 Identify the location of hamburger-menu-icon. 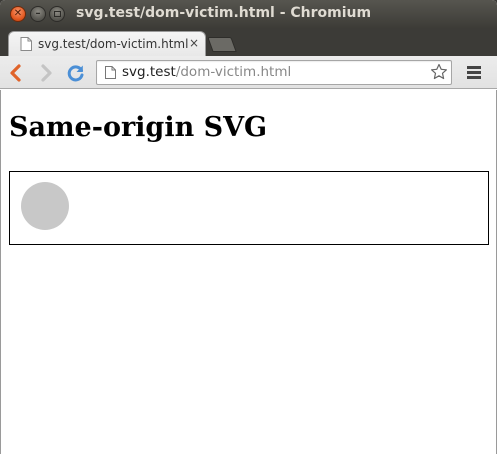
(474, 72).